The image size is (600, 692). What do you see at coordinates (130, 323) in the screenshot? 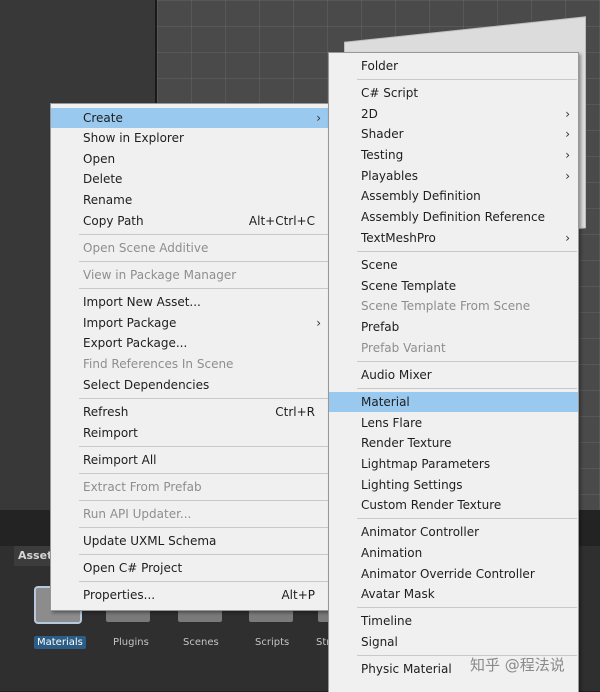
I see `menu-item-label: Import Package` at bounding box center [130, 323].